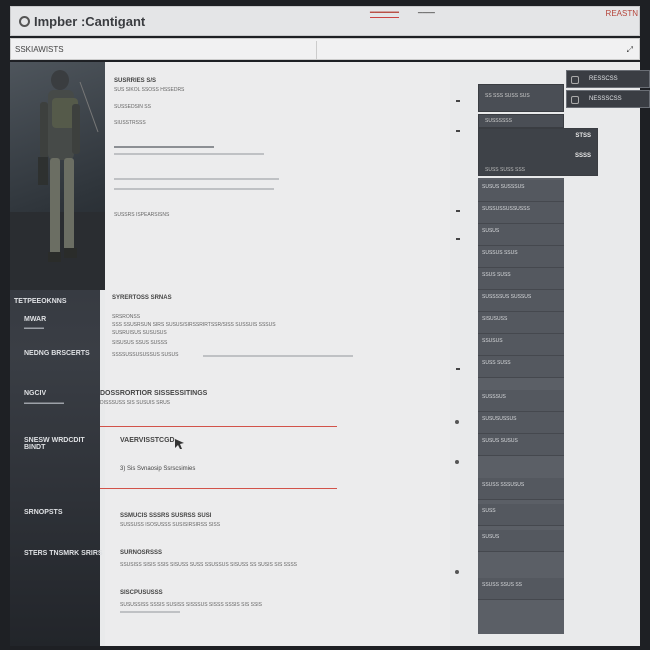 Image resolution: width=650 pixels, height=650 pixels. Describe the element at coordinates (498, 121) in the screenshot. I see `right-panel-2-label: SUSSSSSS` at that location.